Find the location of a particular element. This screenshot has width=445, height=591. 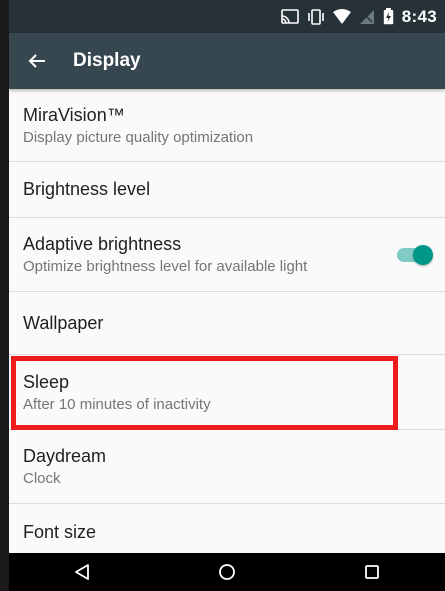

nav-back-button is located at coordinates (82, 572).